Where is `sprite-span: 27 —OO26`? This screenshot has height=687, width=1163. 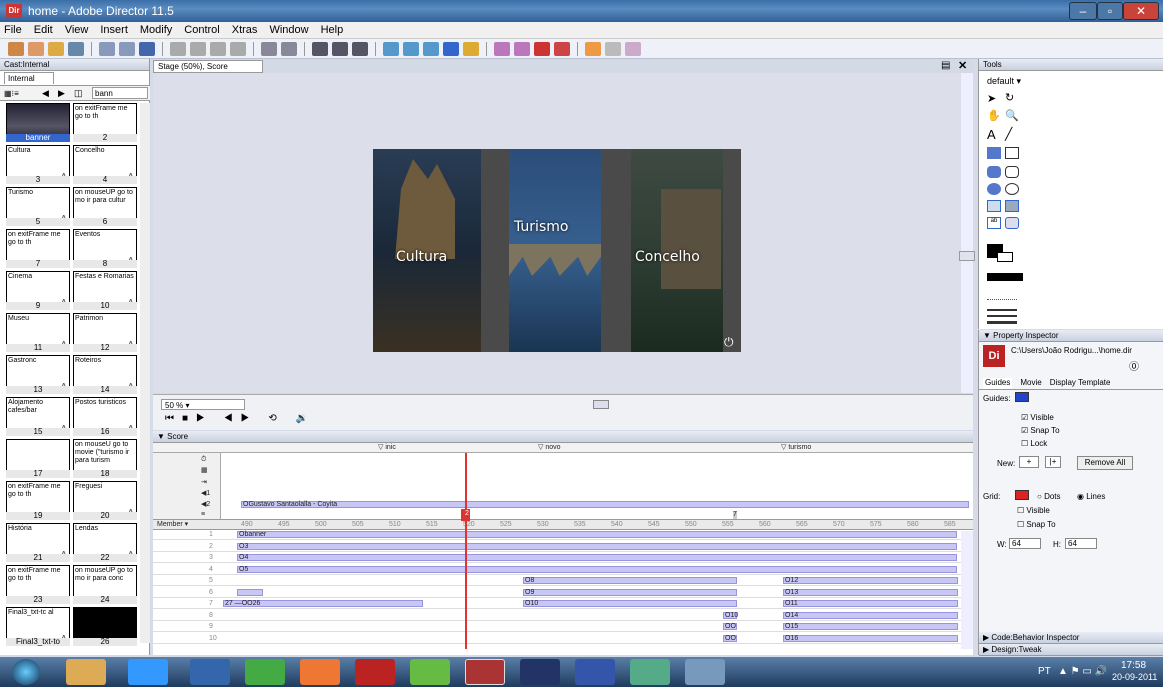 sprite-span: 27 —OO26 is located at coordinates (323, 603).